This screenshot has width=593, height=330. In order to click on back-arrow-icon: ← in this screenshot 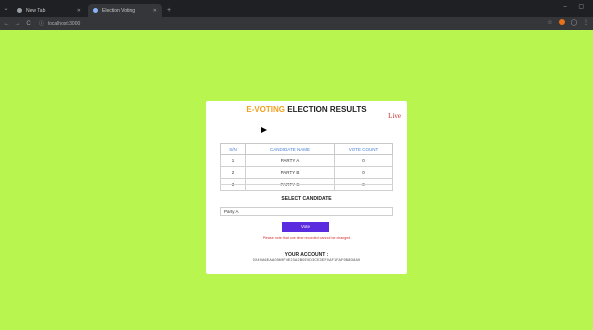, I will do `click(6, 24)`.